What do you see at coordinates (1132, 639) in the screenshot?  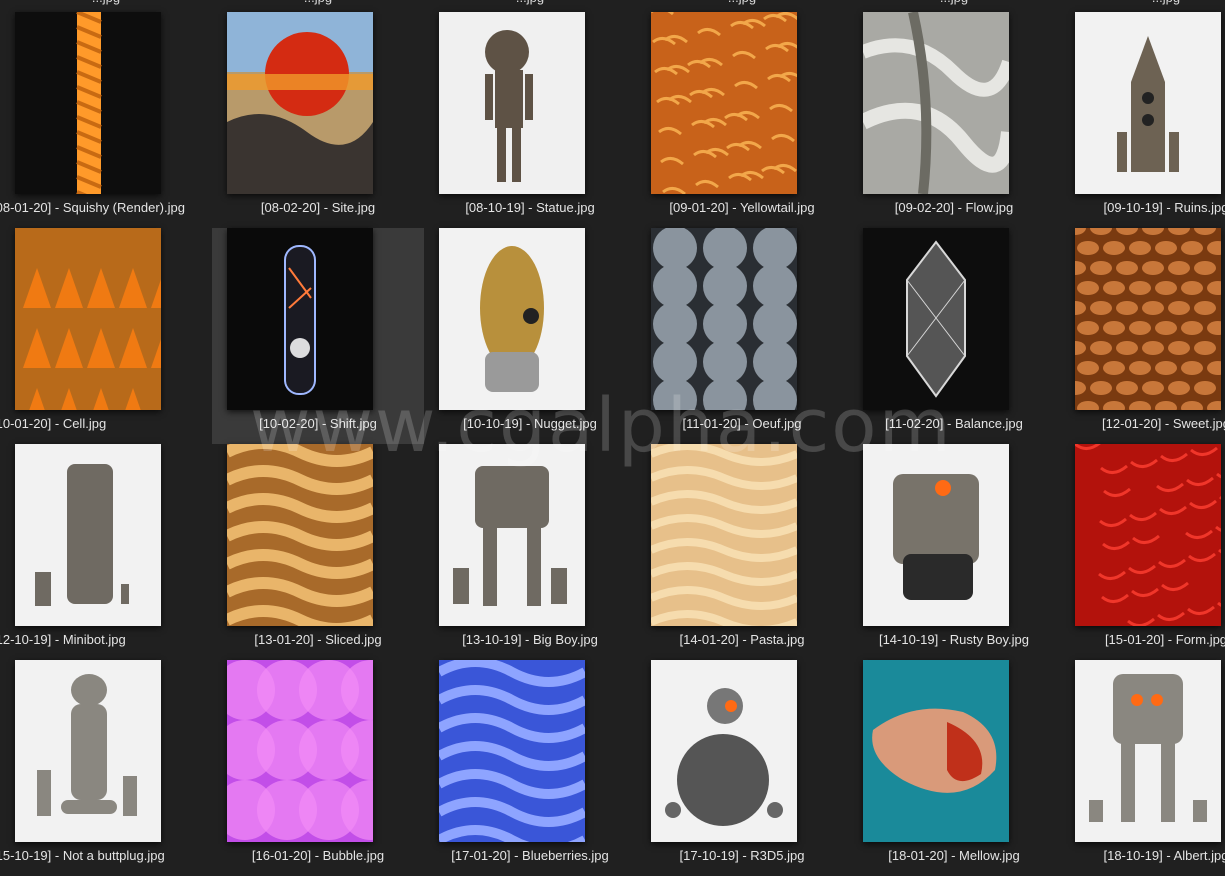 I see `file-name: [15-01-20] - Form.jpg` at bounding box center [1132, 639].